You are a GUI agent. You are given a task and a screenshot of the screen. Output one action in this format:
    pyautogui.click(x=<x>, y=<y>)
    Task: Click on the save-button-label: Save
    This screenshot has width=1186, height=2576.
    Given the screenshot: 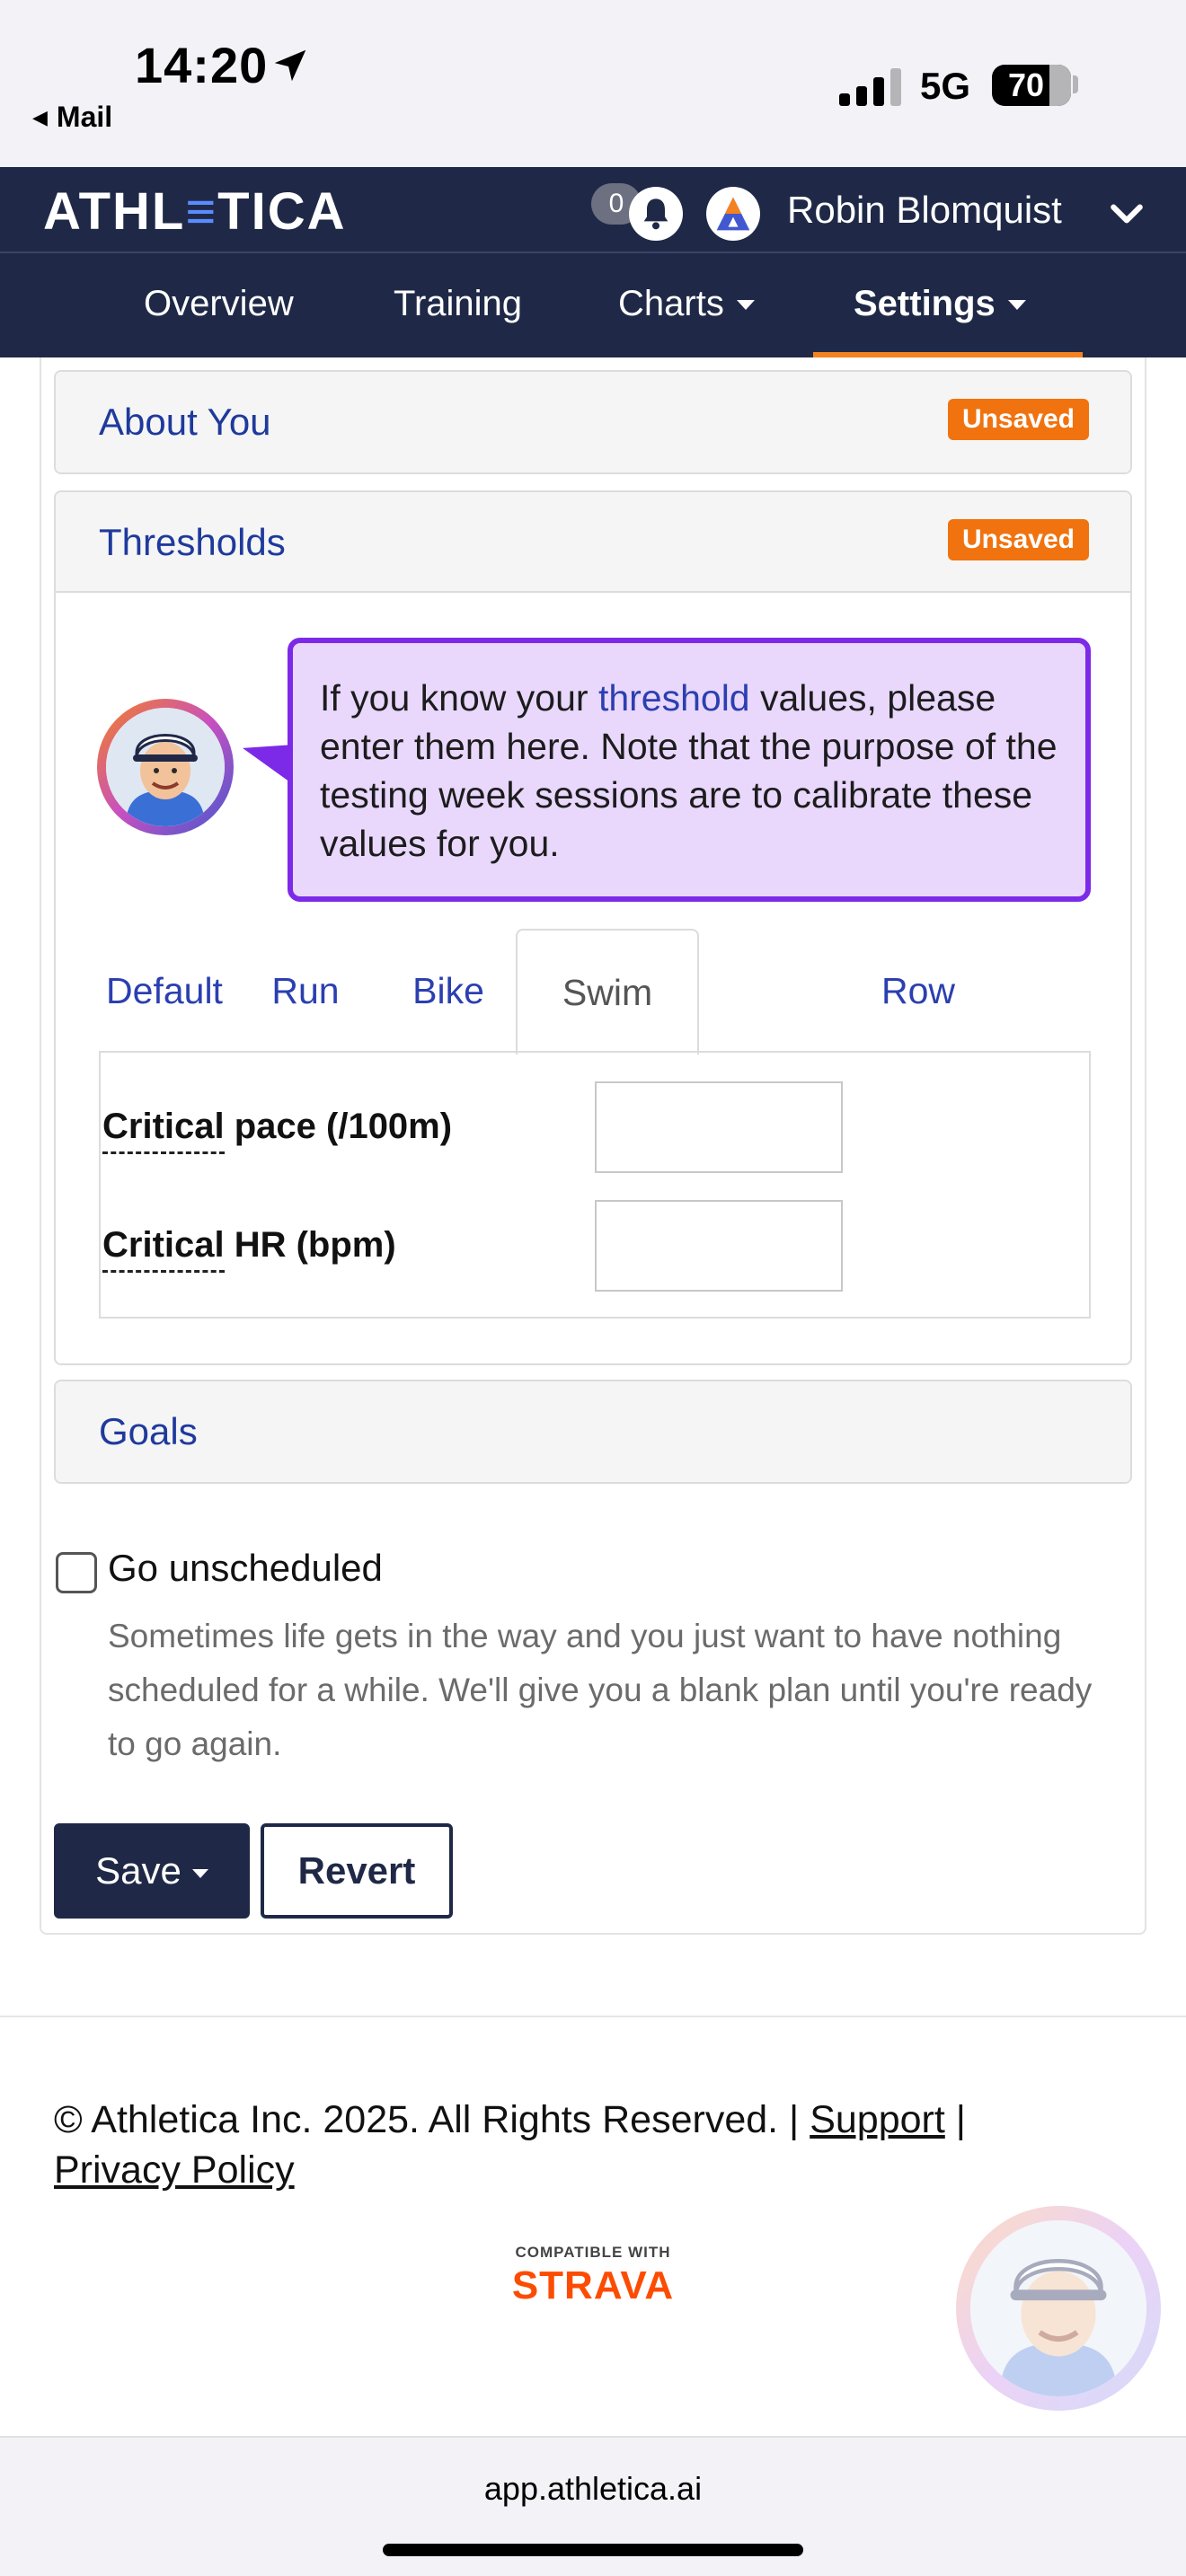 What is the action you would take?
    pyautogui.click(x=138, y=1870)
    